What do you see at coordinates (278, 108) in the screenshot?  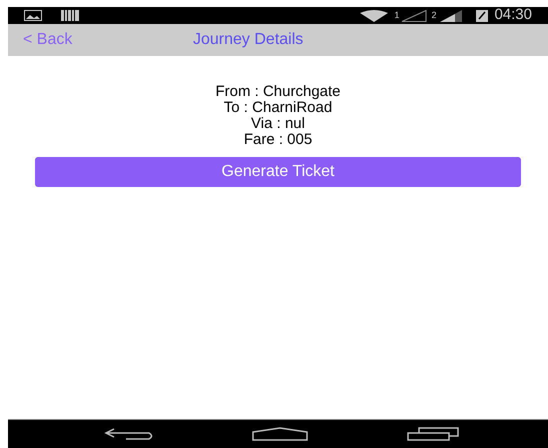 I see `journey-detail: To : CharniRoad` at bounding box center [278, 108].